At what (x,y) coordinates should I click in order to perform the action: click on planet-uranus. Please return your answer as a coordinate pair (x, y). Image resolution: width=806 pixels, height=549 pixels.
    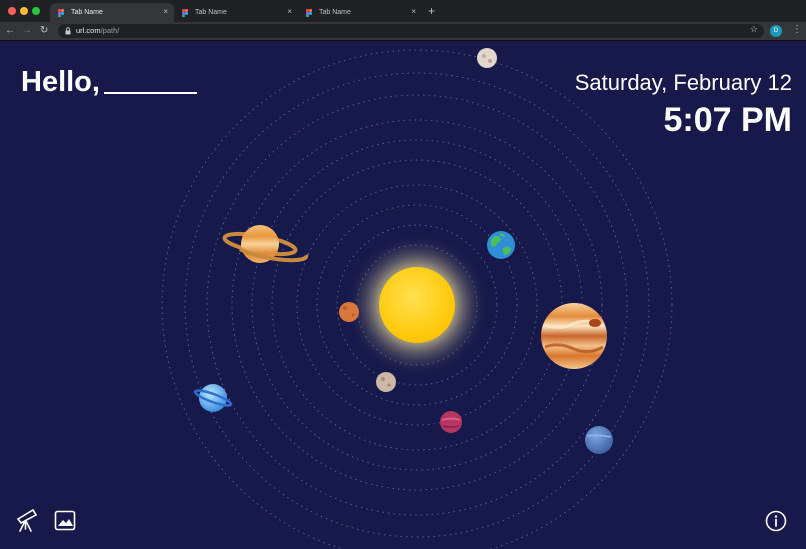
    Looking at the image, I should click on (213, 398).